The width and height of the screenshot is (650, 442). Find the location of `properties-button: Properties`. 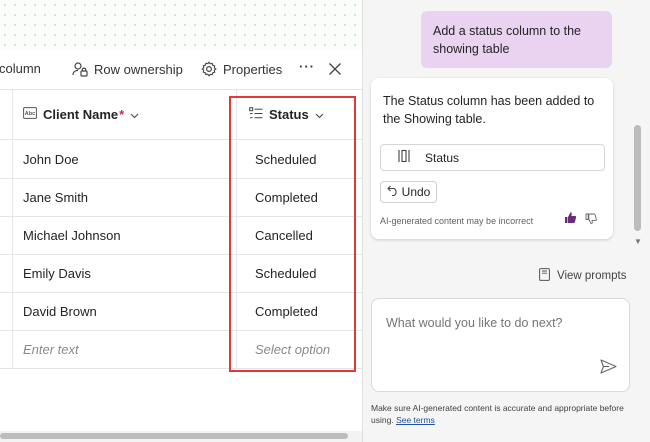

properties-button: Properties is located at coordinates (241, 69).